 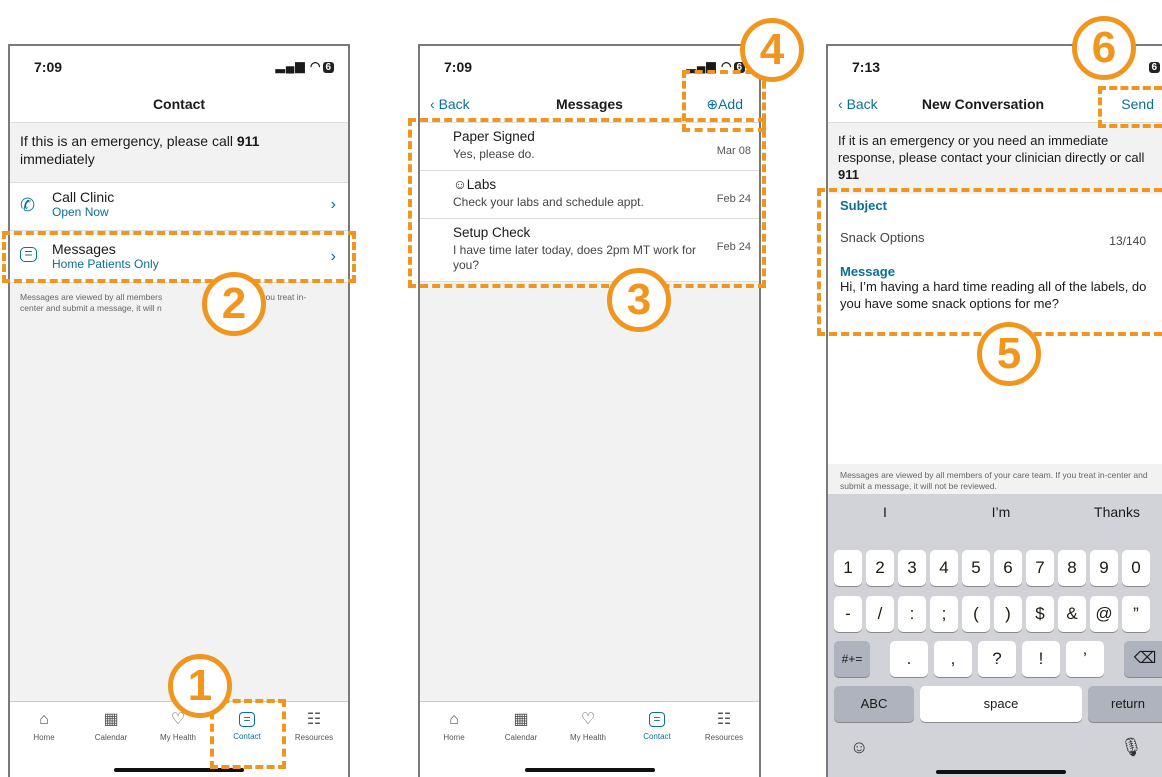 What do you see at coordinates (772, 50) in the screenshot?
I see `callout-badge-4: 4` at bounding box center [772, 50].